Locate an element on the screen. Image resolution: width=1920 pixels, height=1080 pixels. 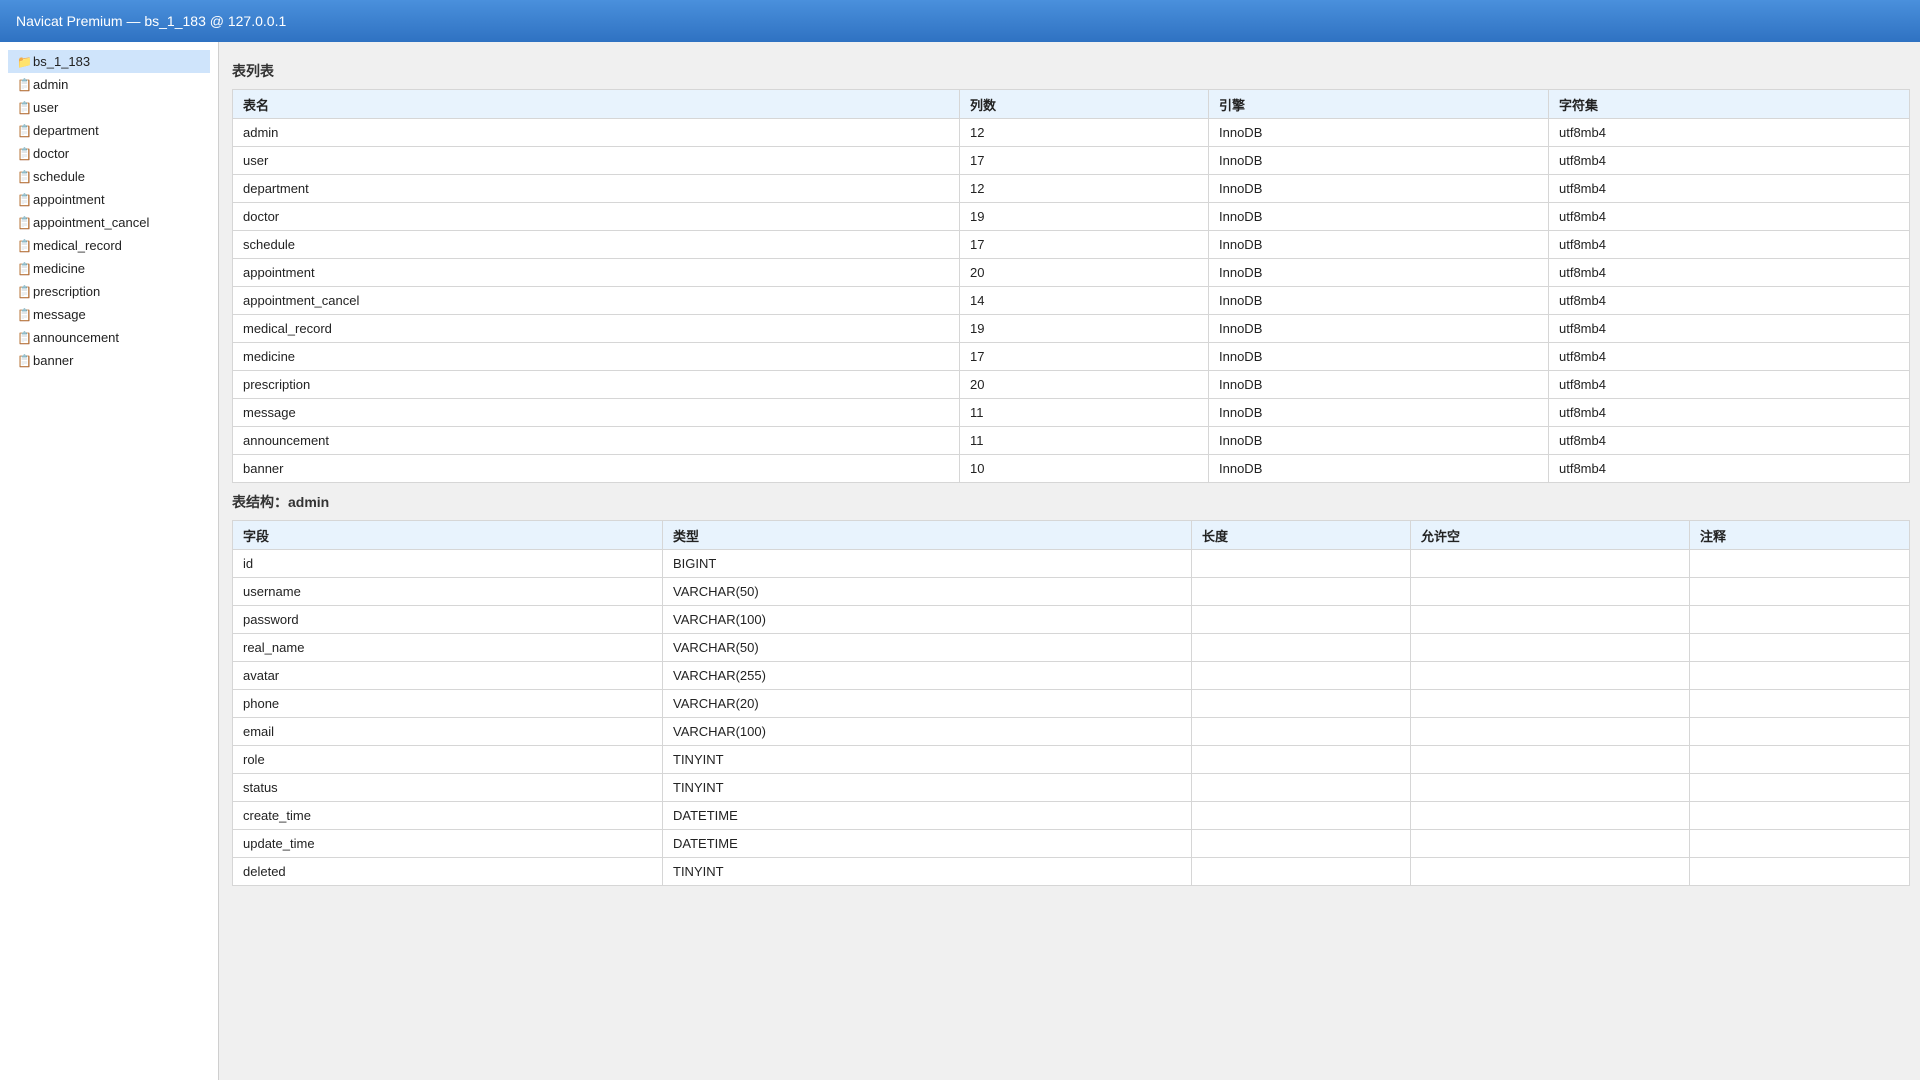
tree-table-item: 📋user is located at coordinates (109, 107).